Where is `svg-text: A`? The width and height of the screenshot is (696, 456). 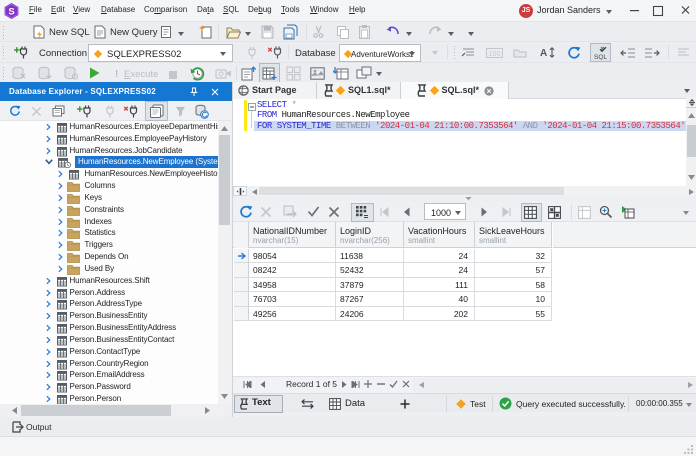 svg-text: A is located at coordinates (543, 53).